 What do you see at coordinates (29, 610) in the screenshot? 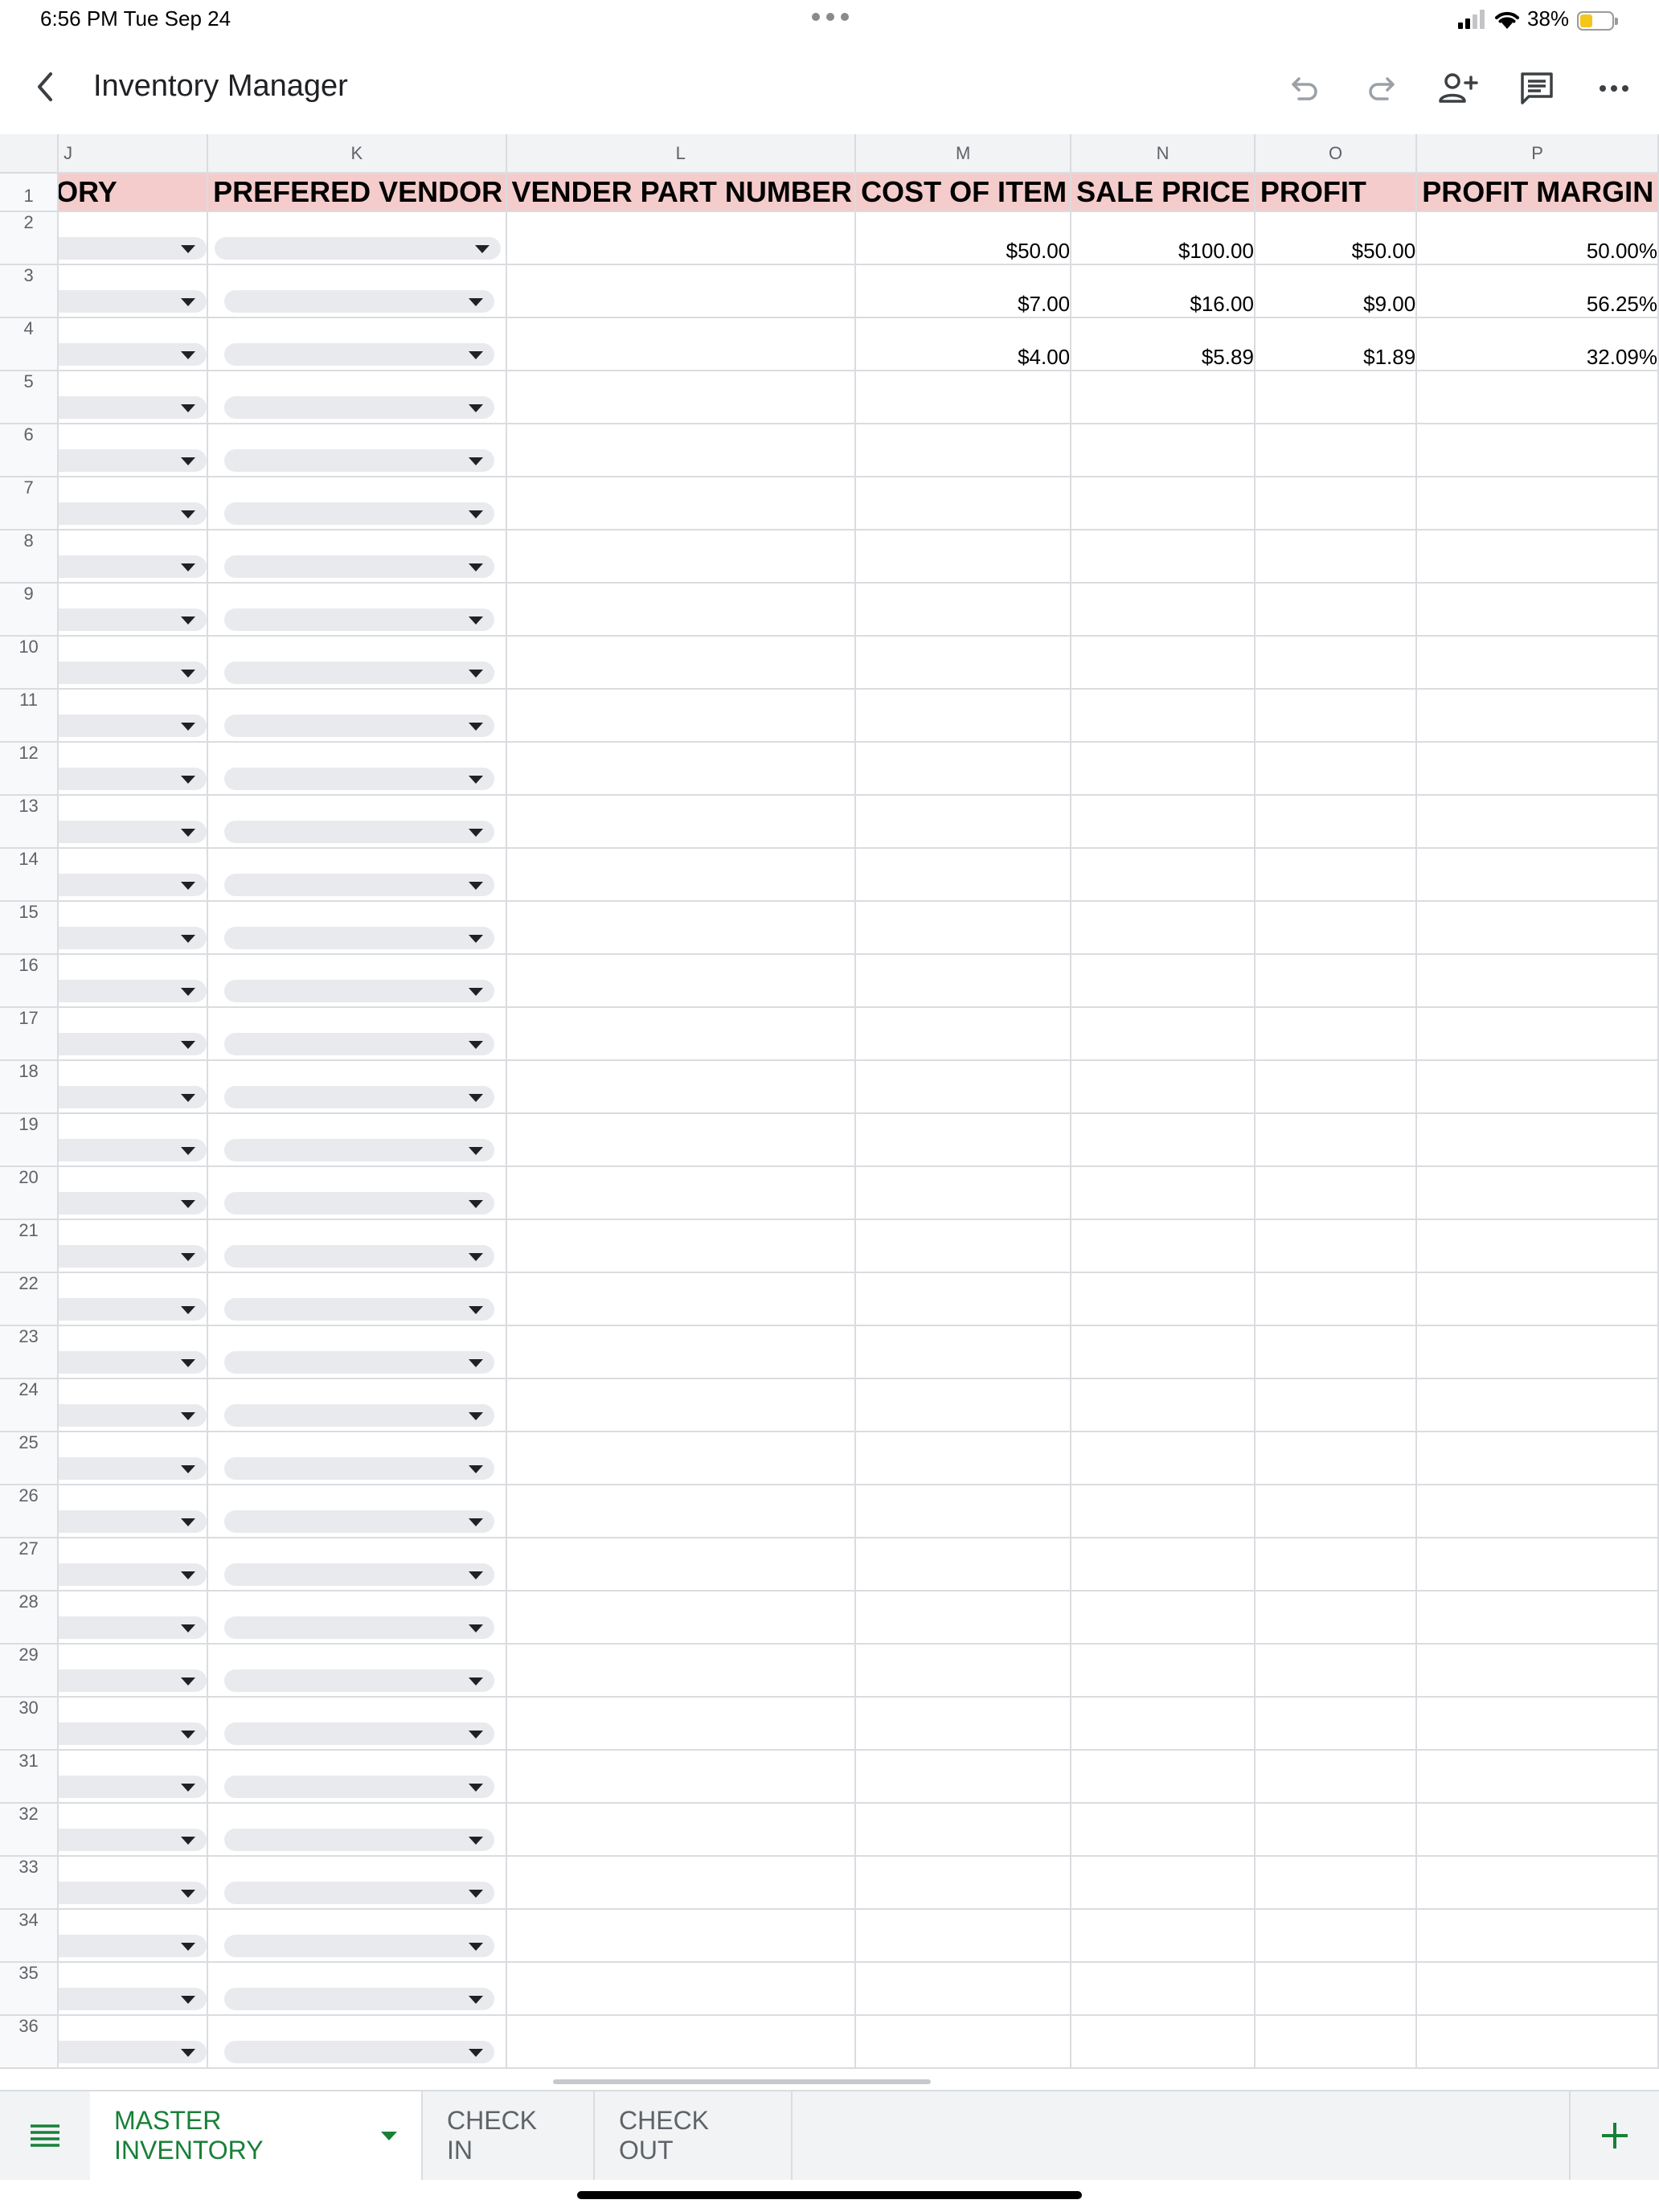
I see `row-number: 9` at bounding box center [29, 610].